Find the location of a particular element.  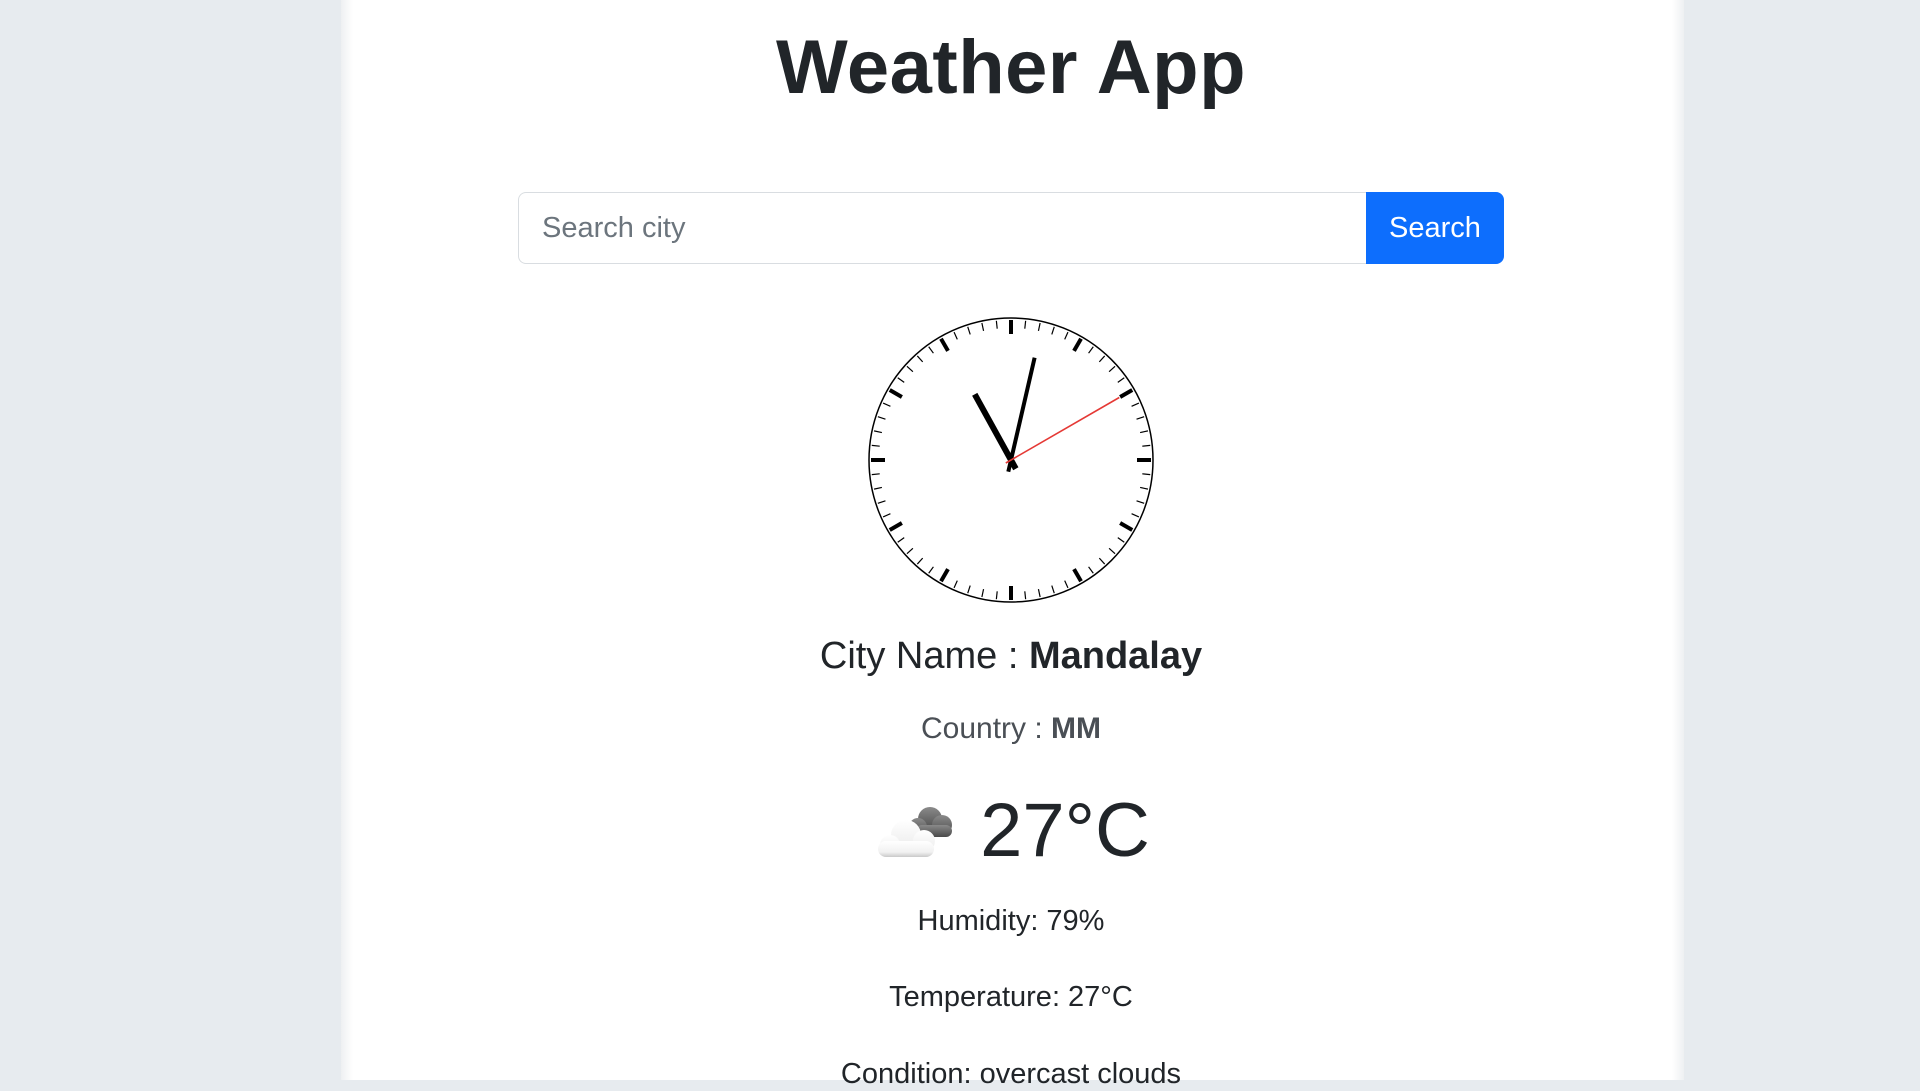

temperature-display: 27°C is located at coordinates (1065, 830).